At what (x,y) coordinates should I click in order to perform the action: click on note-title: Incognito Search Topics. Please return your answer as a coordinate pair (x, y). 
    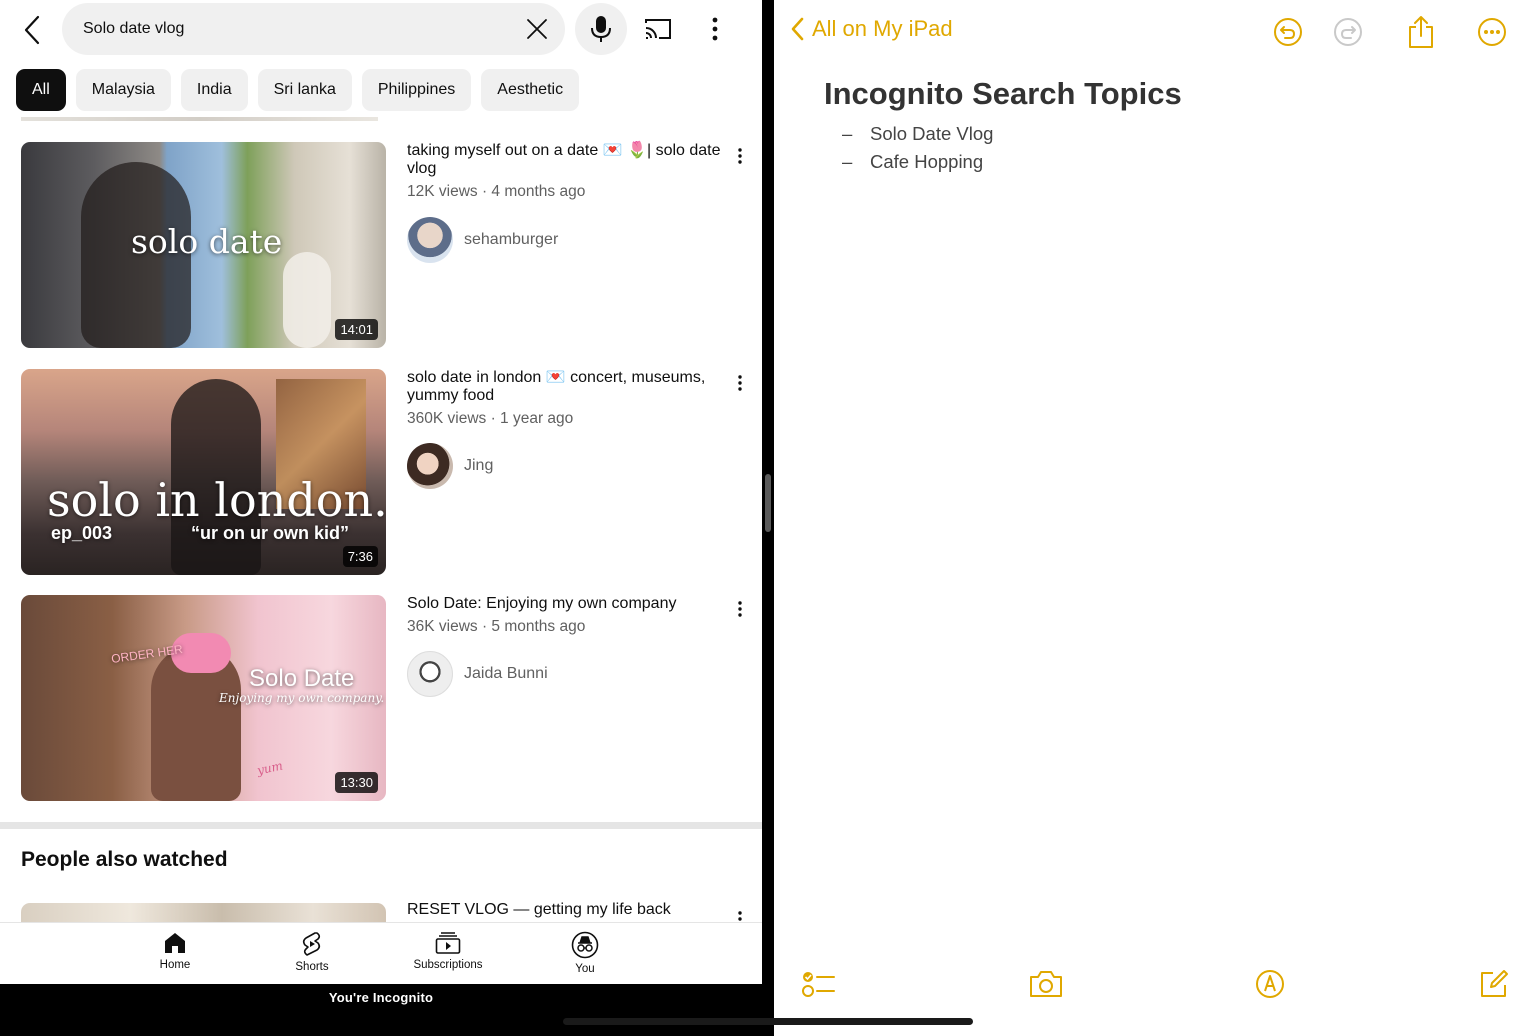
    Looking at the image, I should click on (1003, 94).